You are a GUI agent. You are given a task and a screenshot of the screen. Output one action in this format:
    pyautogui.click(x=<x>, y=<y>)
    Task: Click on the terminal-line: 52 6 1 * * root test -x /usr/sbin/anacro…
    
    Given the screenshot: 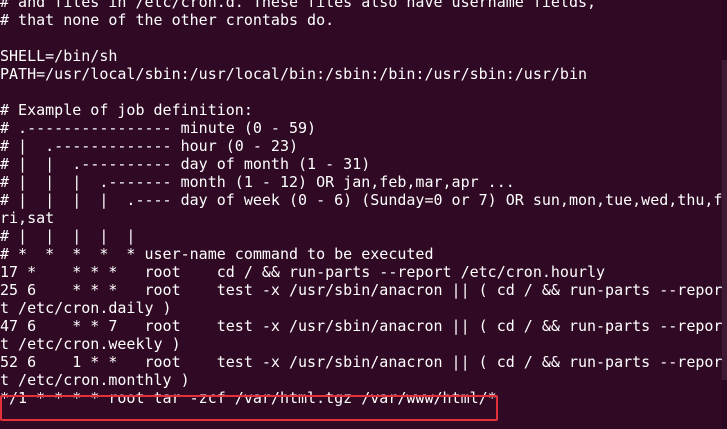 What is the action you would take?
    pyautogui.click(x=361, y=362)
    